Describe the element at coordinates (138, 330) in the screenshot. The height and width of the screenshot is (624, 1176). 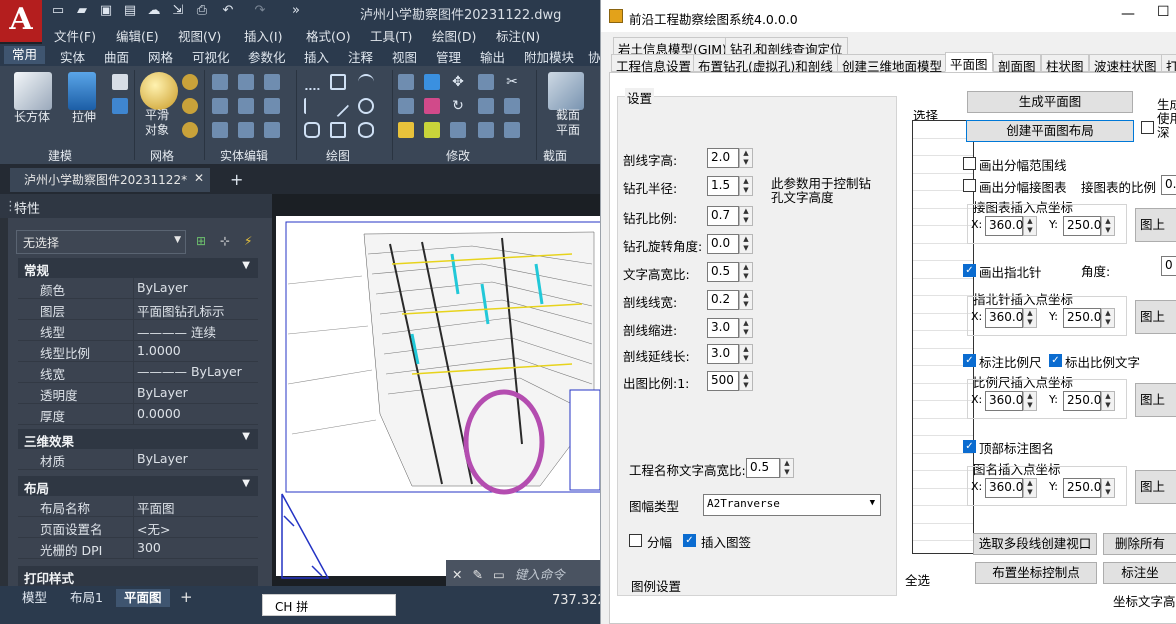
I see `property-row: 线型 ———— 连续` at that location.